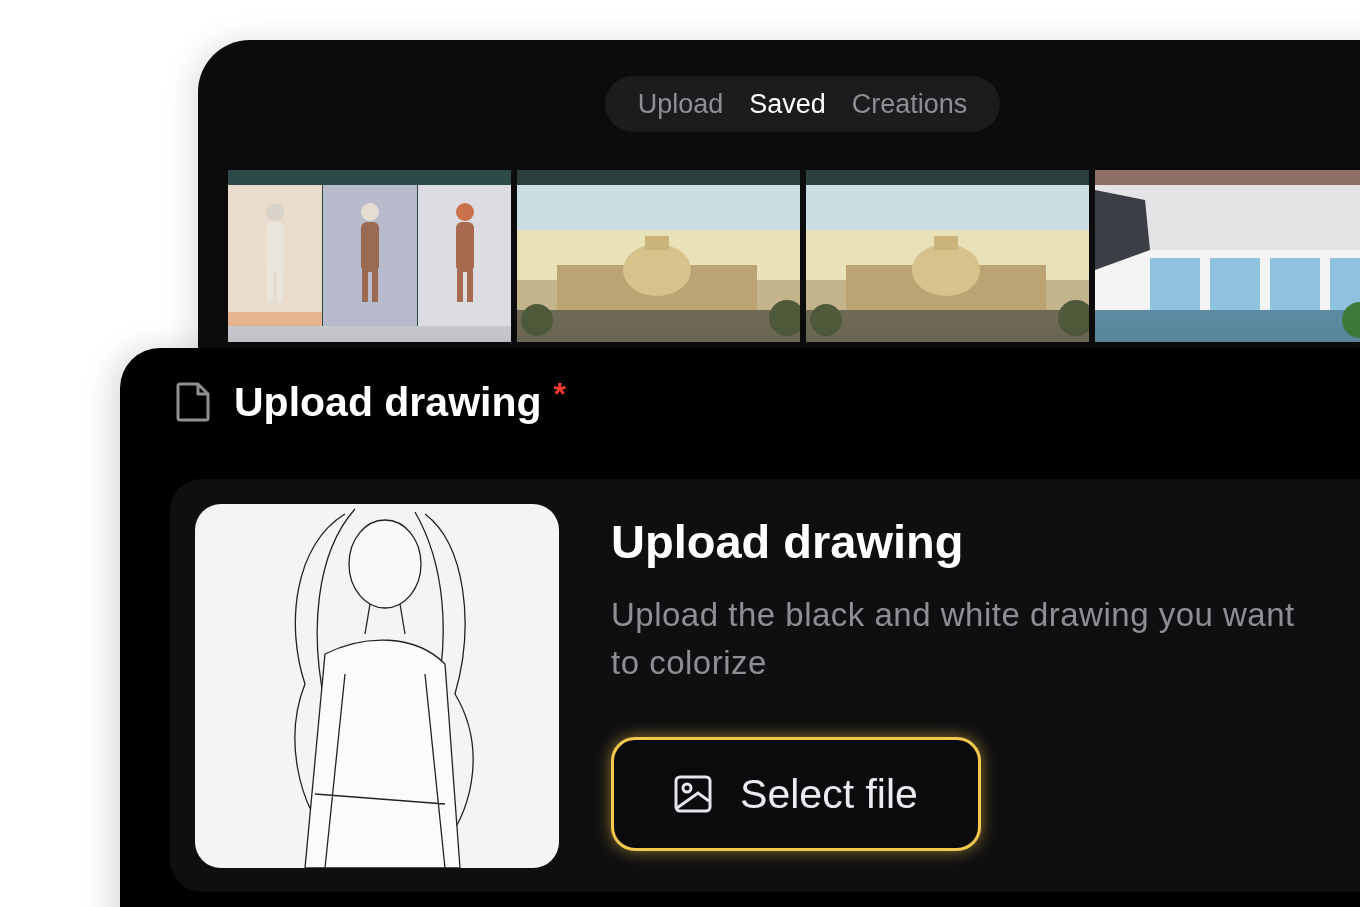  Describe the element at coordinates (788, 541) in the screenshot. I see `card-heading: Upload drawing` at that location.